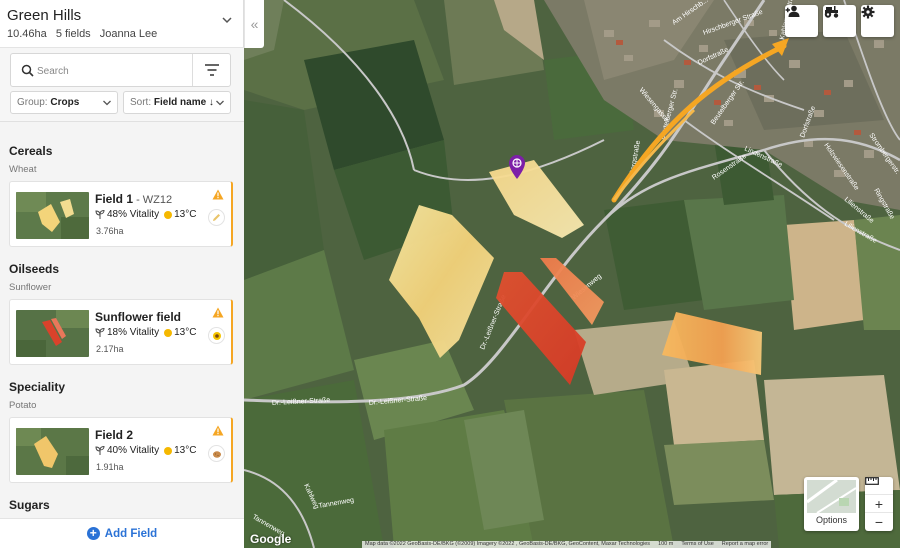 The image size is (900, 548). I want to click on map-zoom-controls: + −, so click(879, 504).